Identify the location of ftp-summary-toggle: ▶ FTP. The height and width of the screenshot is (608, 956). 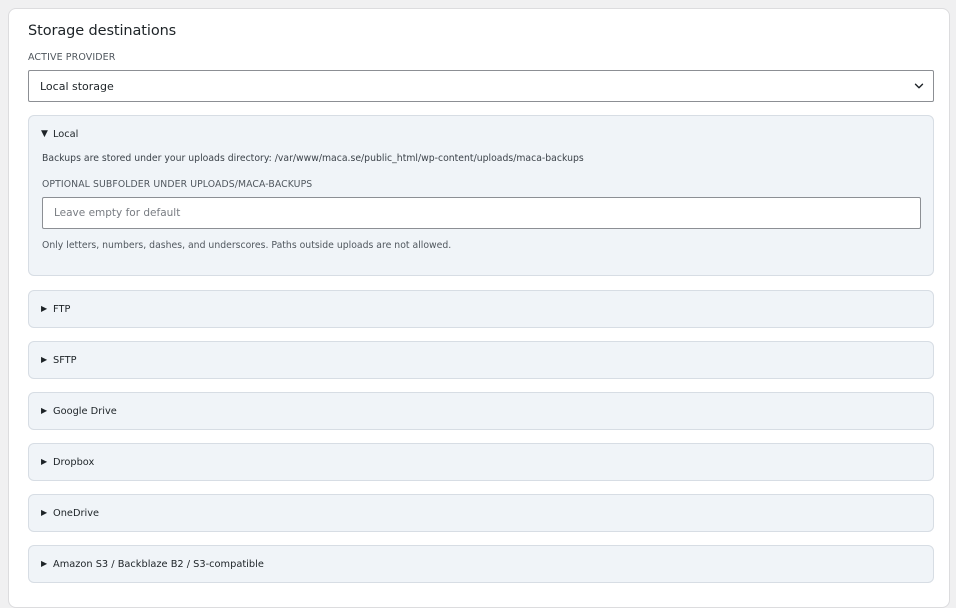
(55, 309).